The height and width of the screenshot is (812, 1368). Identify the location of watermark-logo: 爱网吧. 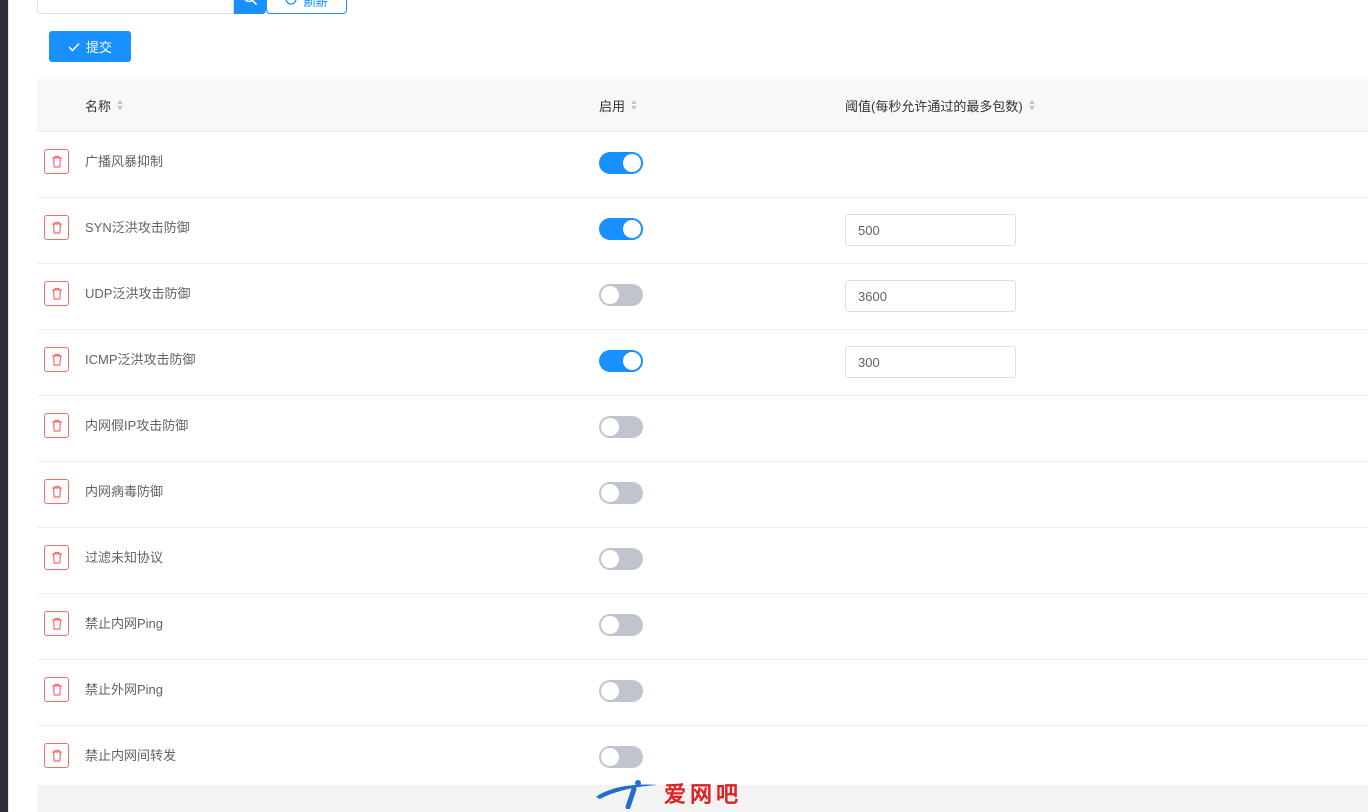
(684, 793).